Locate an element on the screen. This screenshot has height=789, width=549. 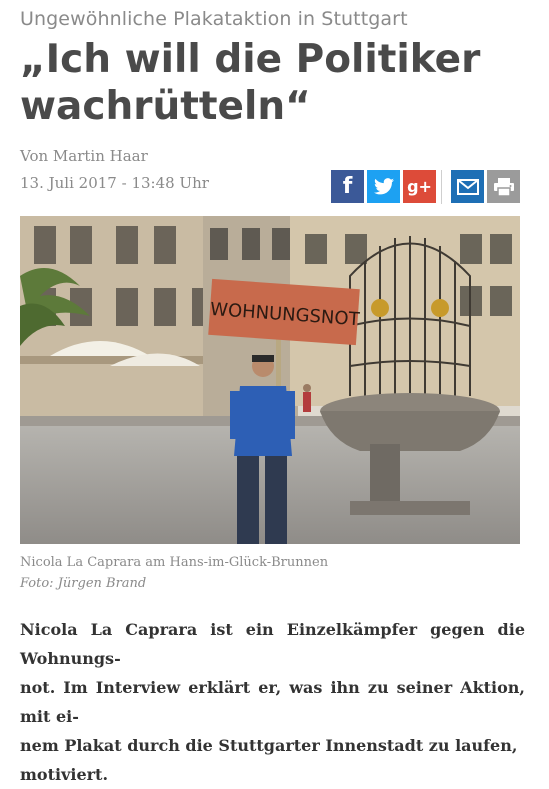
social-share-bar: f g+ is located at coordinates (385, 187).